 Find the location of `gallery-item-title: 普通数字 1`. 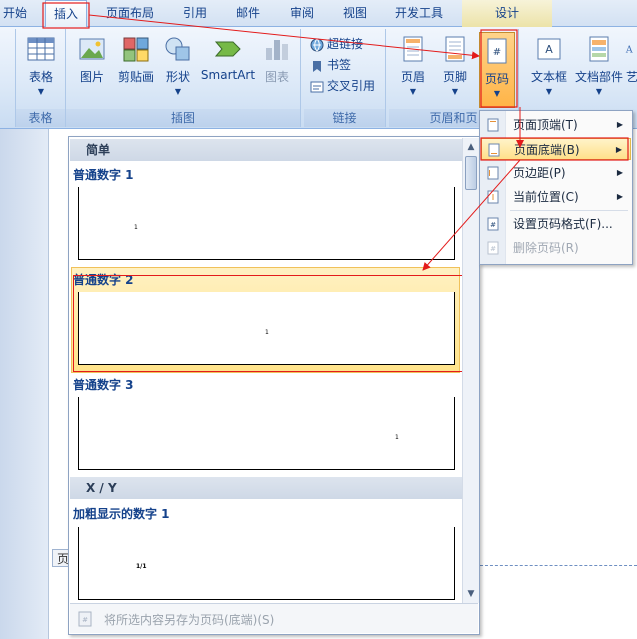

gallery-item-title: 普通数字 1 is located at coordinates (103, 175).